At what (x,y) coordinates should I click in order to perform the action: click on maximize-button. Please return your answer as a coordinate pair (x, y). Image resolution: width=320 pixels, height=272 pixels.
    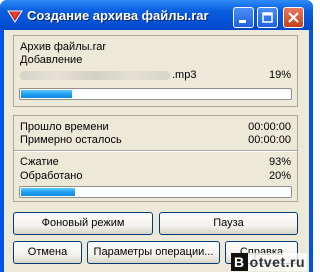
    Looking at the image, I should click on (267, 17).